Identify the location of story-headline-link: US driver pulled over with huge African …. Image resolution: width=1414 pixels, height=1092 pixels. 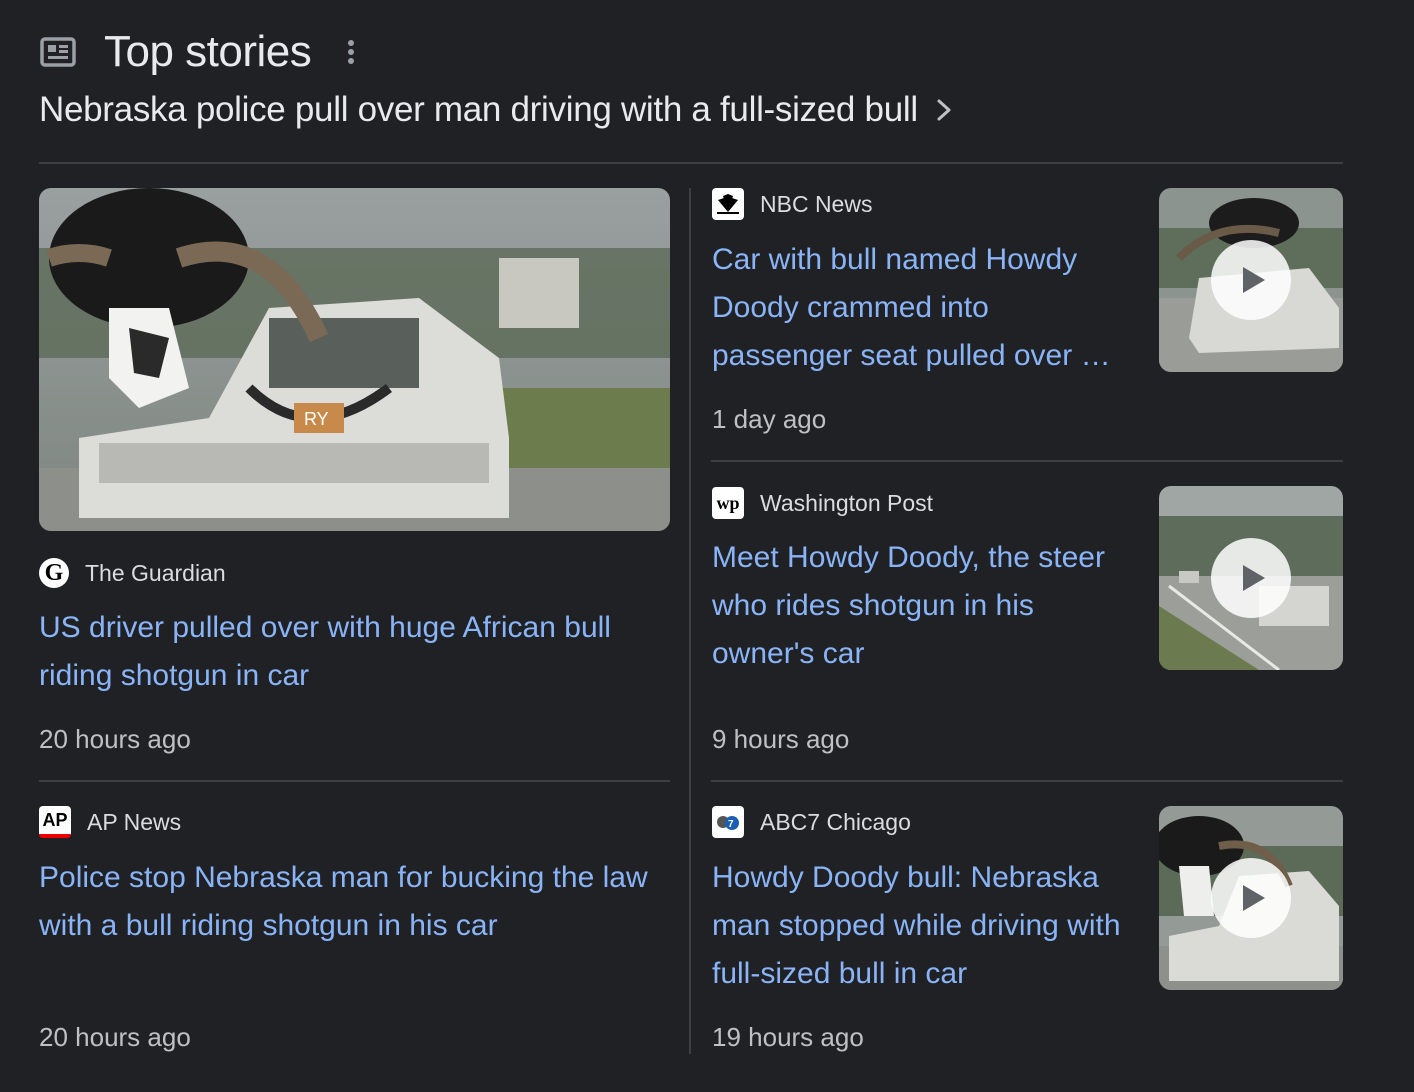
(354, 652).